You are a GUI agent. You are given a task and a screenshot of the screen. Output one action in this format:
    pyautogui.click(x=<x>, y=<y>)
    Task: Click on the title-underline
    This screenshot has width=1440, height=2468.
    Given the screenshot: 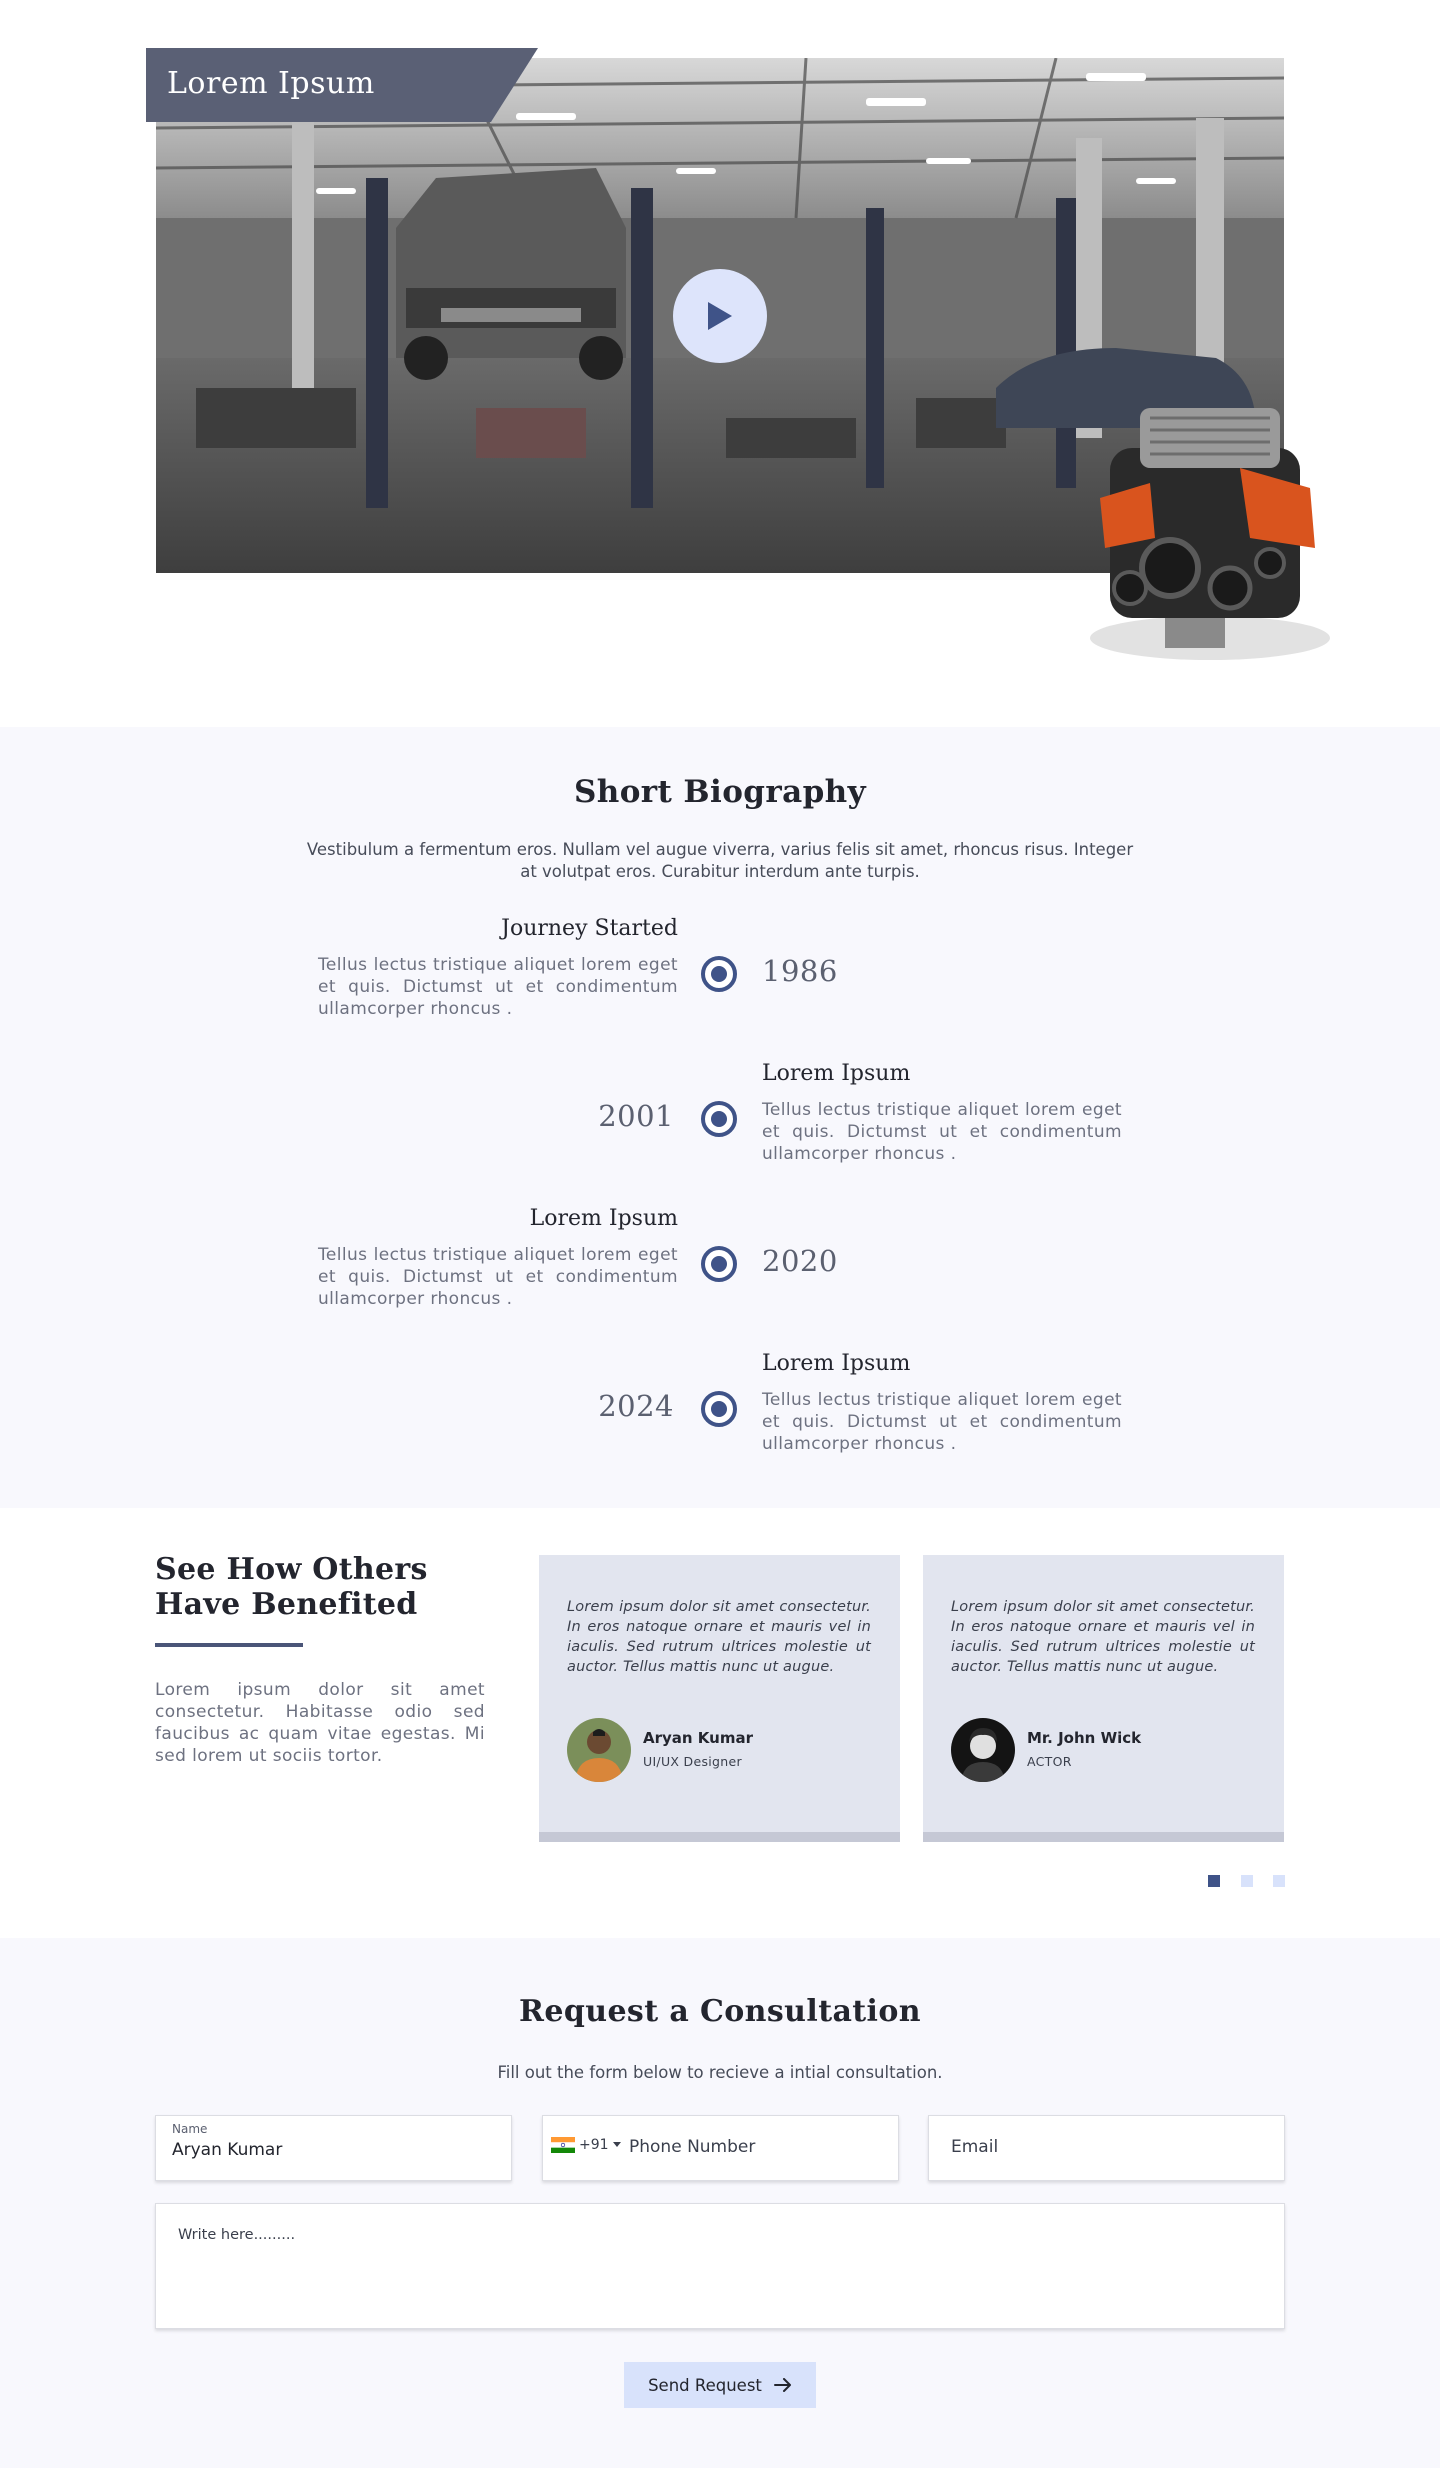 What is the action you would take?
    pyautogui.click(x=229, y=1645)
    